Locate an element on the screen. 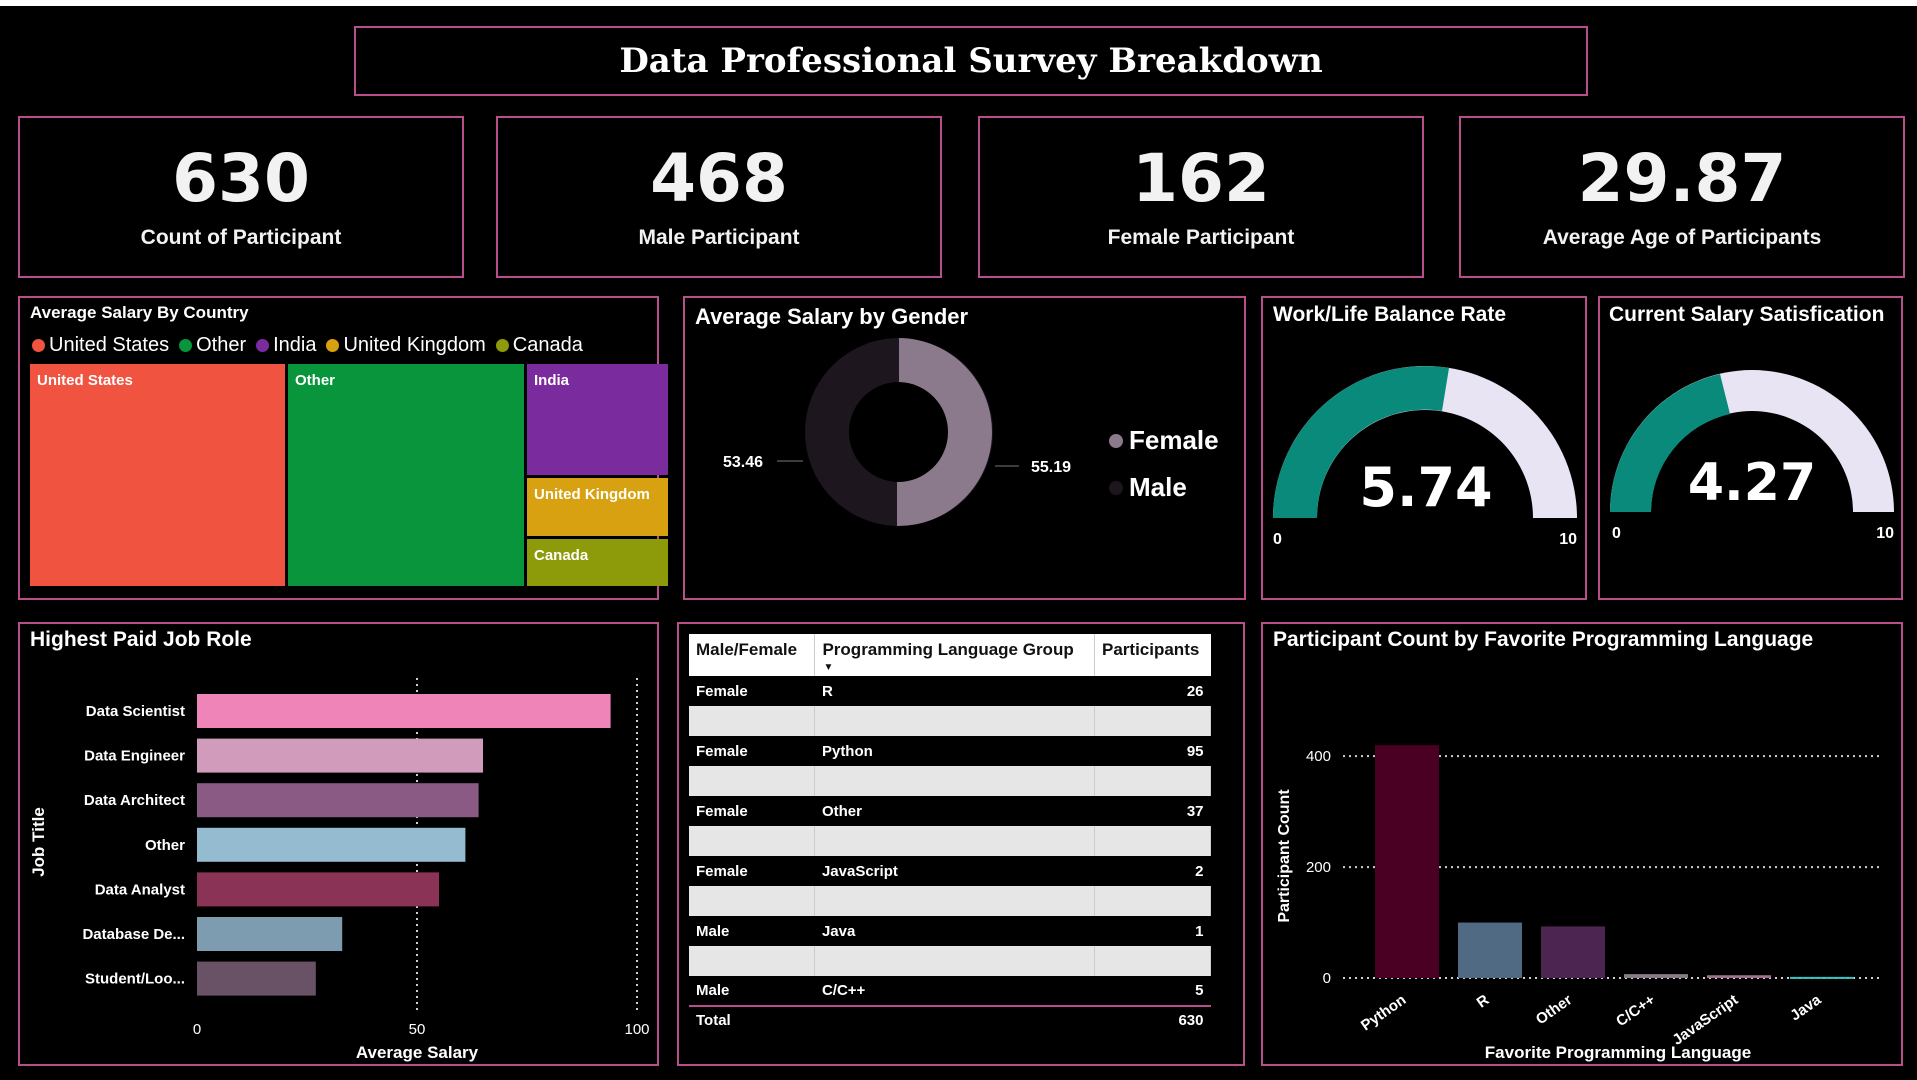 The image size is (1917, 1080). legend-label-male: Male is located at coordinates (1158, 487).